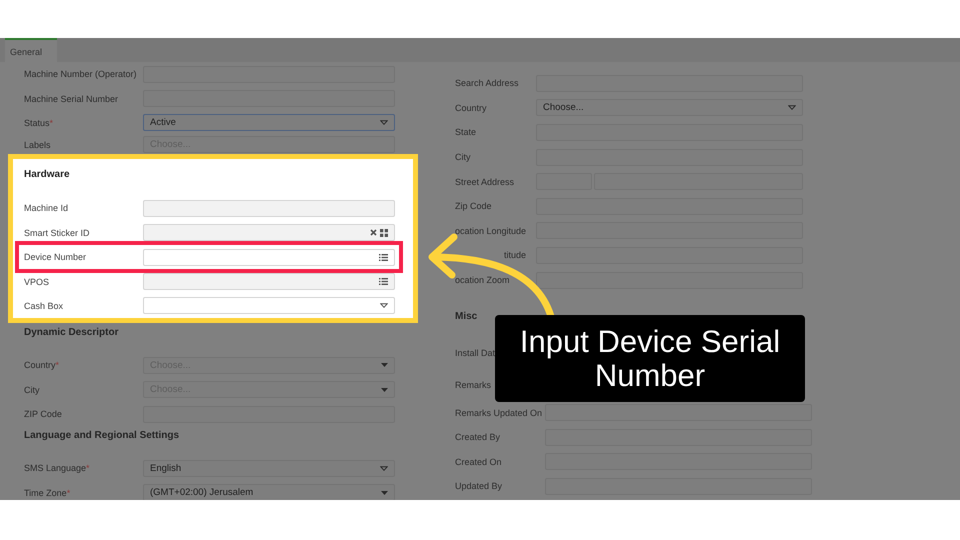 Image resolution: width=960 pixels, height=540 pixels. Describe the element at coordinates (484, 181) in the screenshot. I see `field-label: Street Address` at that location.